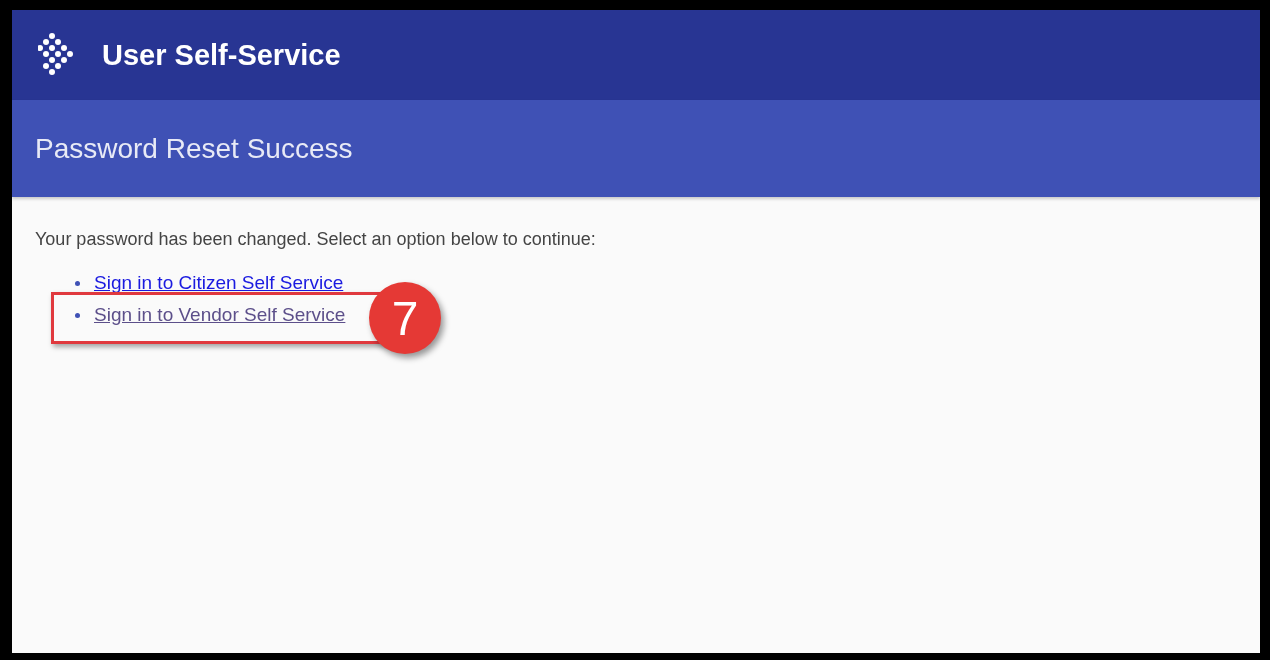 This screenshot has height=660, width=1270. What do you see at coordinates (56, 55) in the screenshot?
I see `logo-icon` at bounding box center [56, 55].